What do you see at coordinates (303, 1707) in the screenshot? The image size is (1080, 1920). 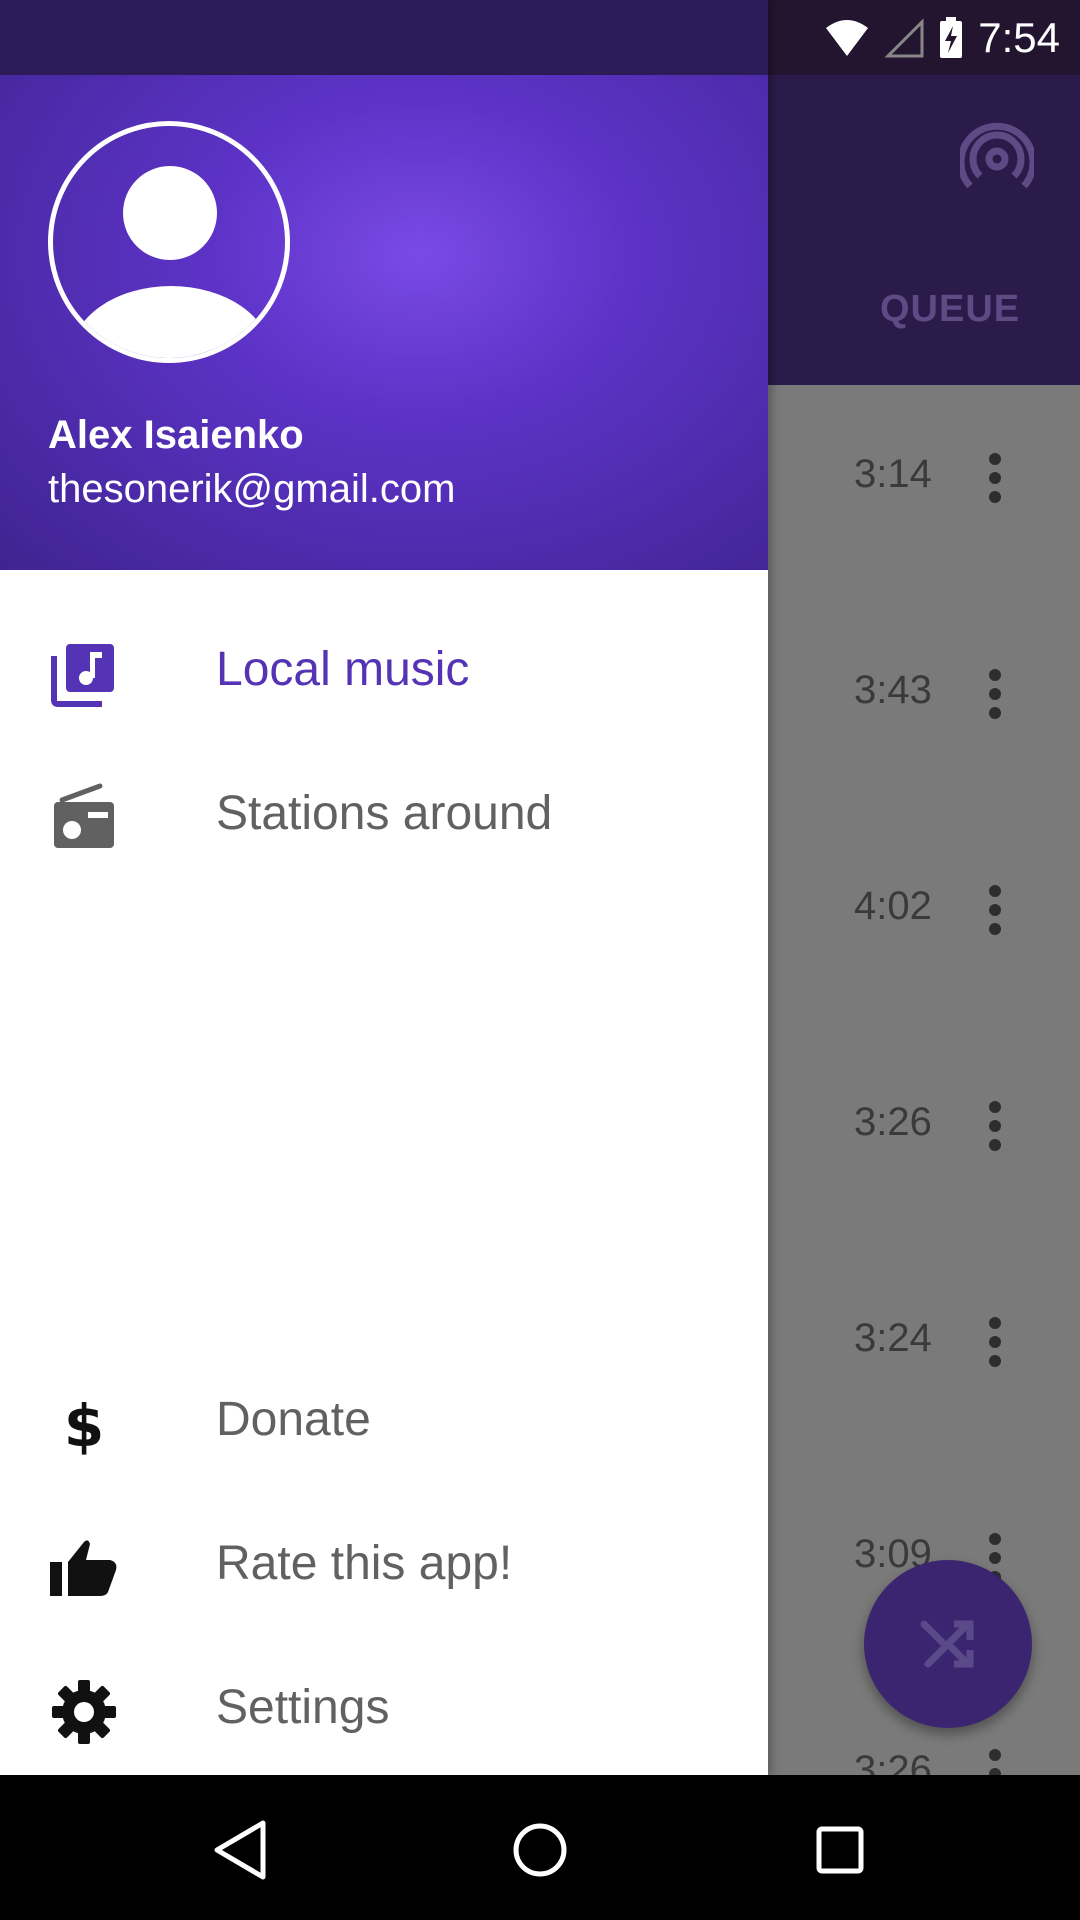 I see `nav-label-settings: Settings` at bounding box center [303, 1707].